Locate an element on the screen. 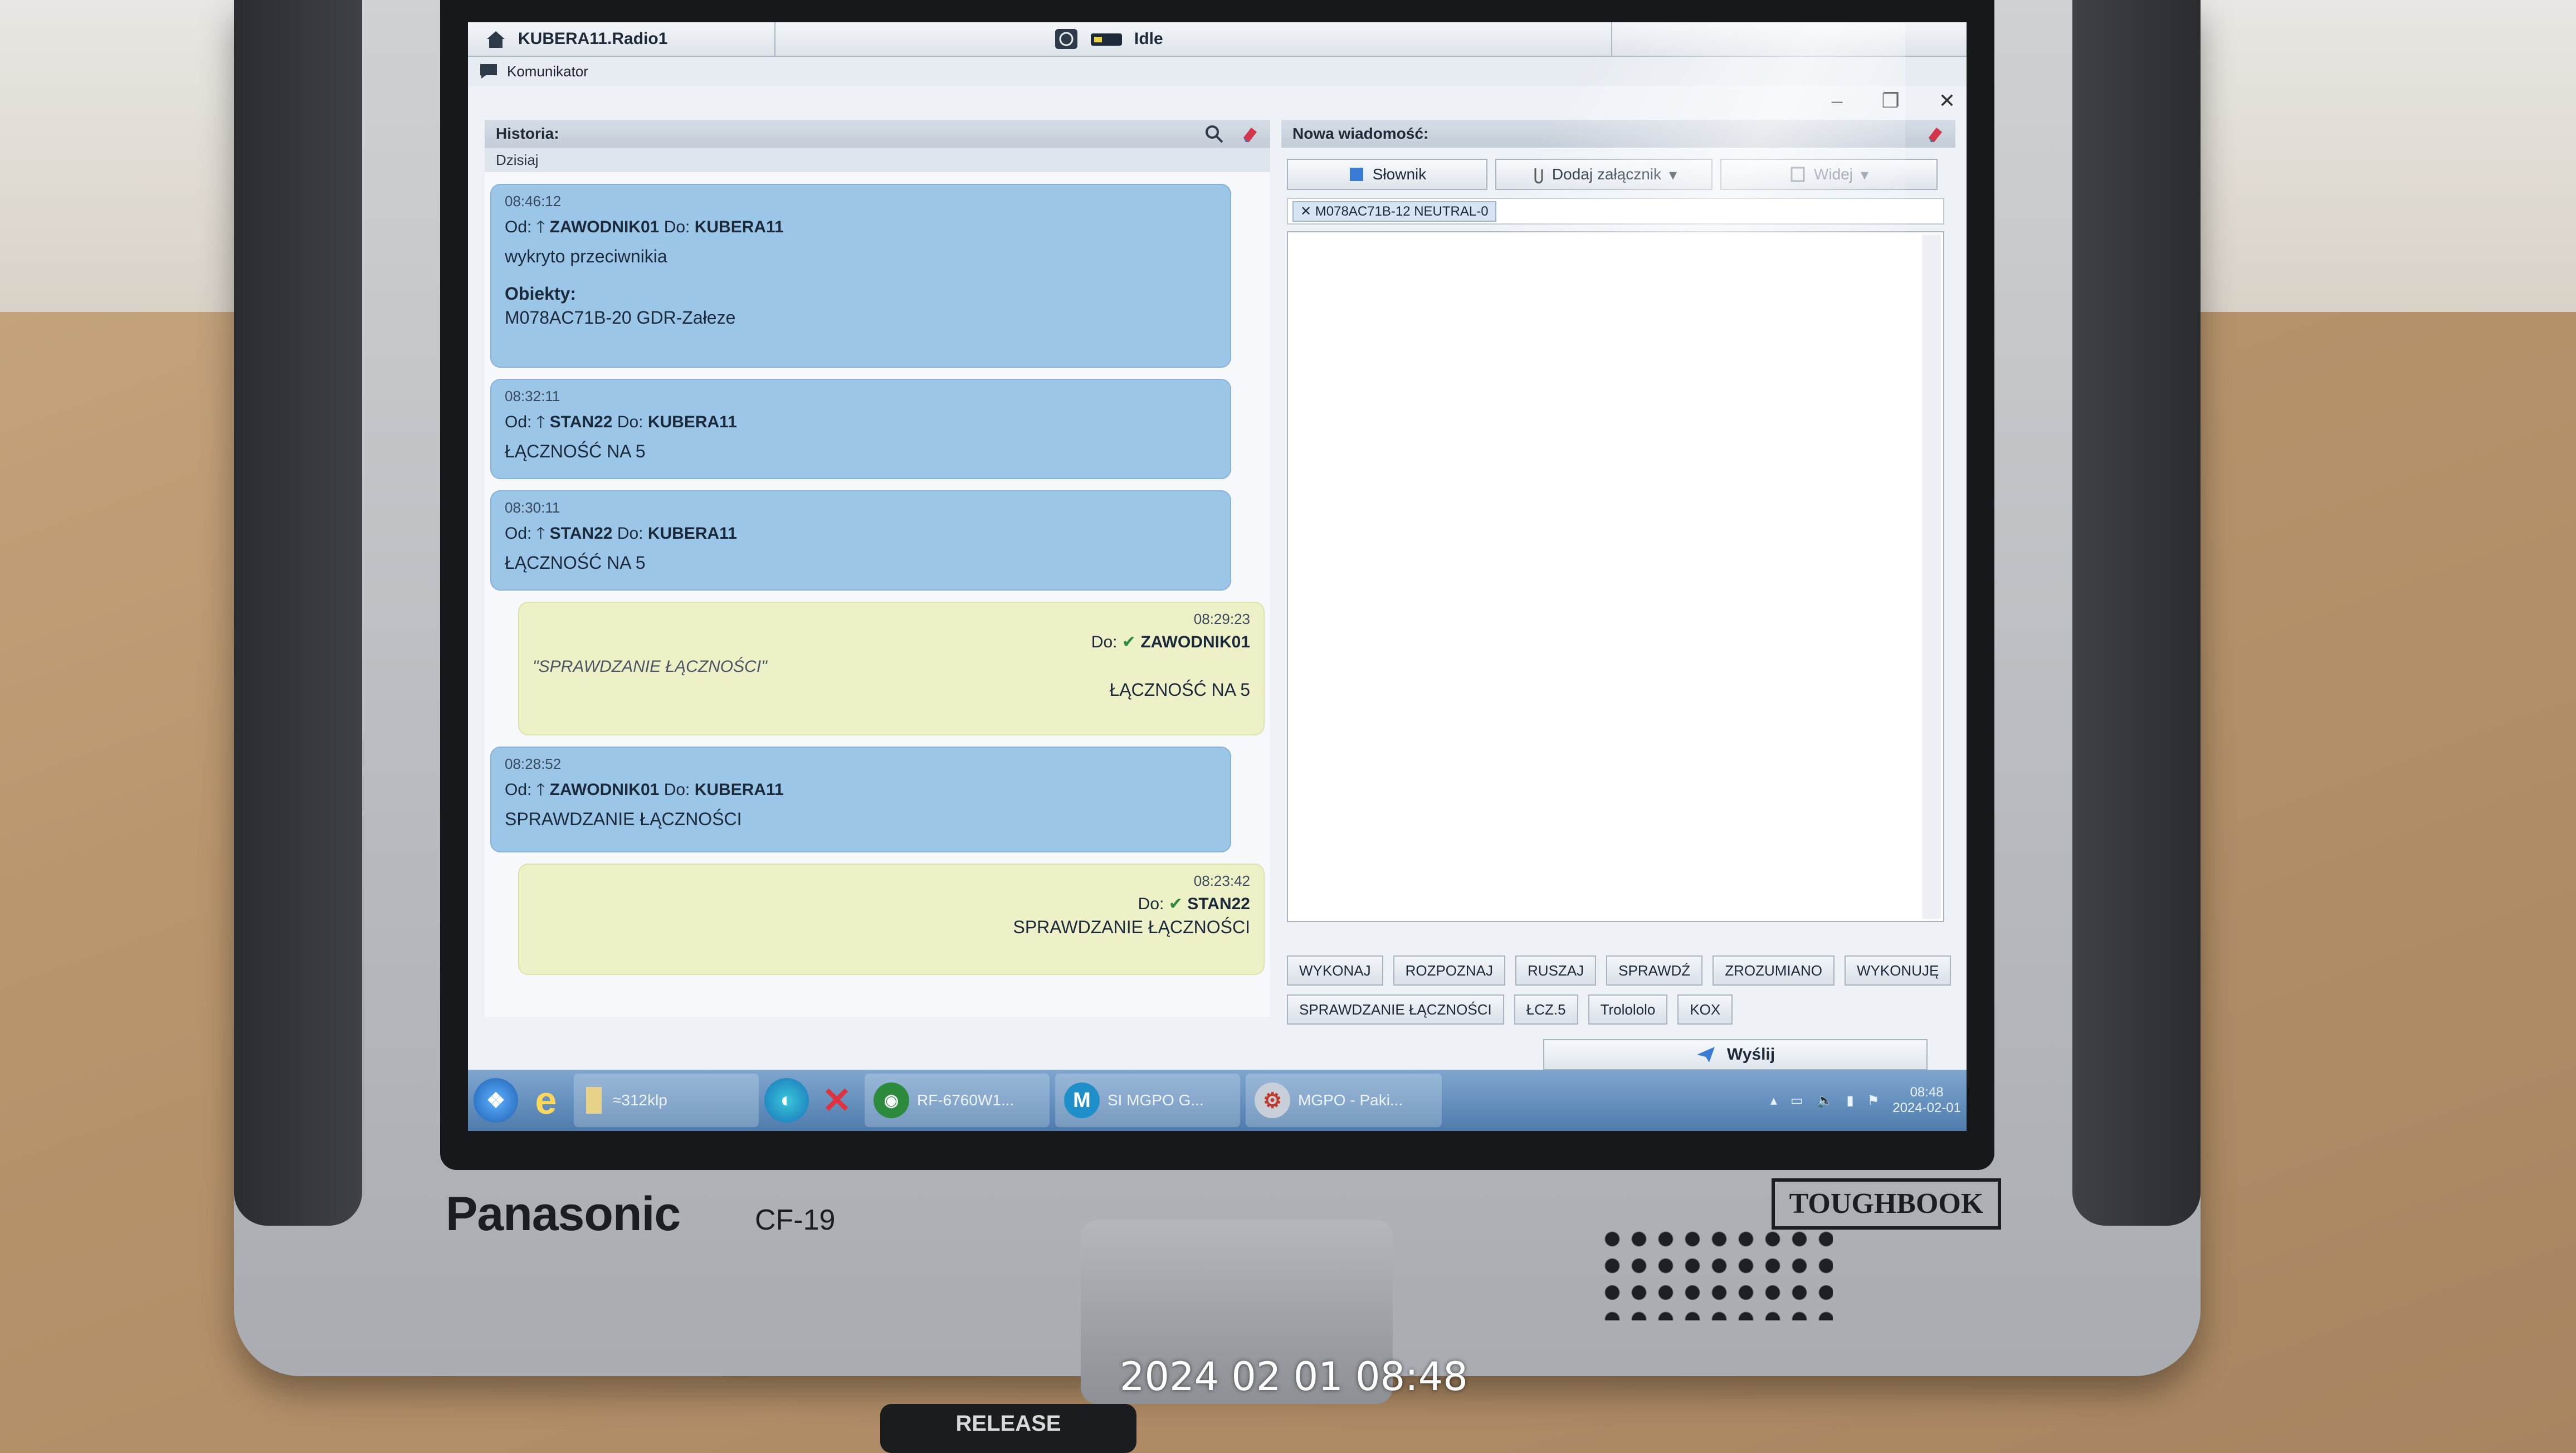  network-icon: ◉ is located at coordinates (891, 1100).